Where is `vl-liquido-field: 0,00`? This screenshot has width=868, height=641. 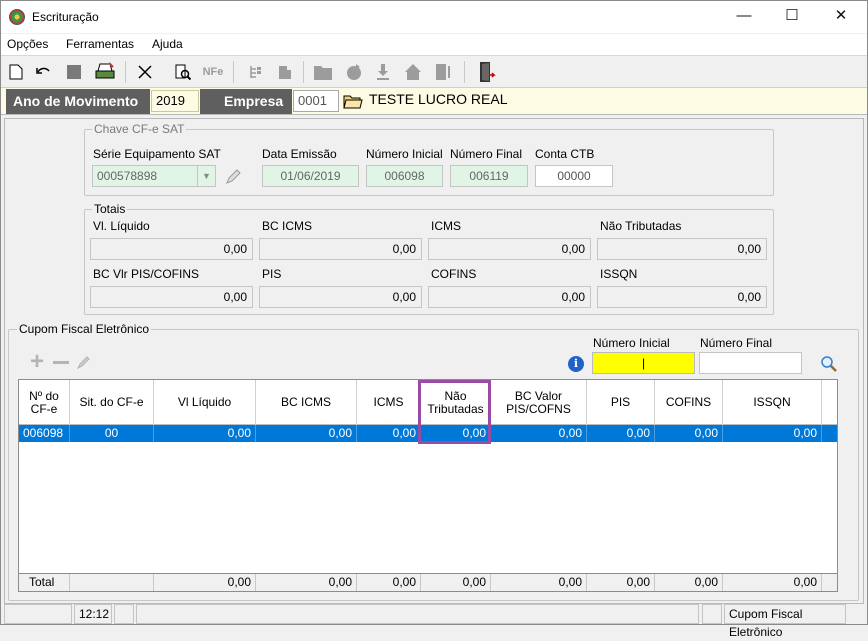 vl-liquido-field: 0,00 is located at coordinates (171, 249).